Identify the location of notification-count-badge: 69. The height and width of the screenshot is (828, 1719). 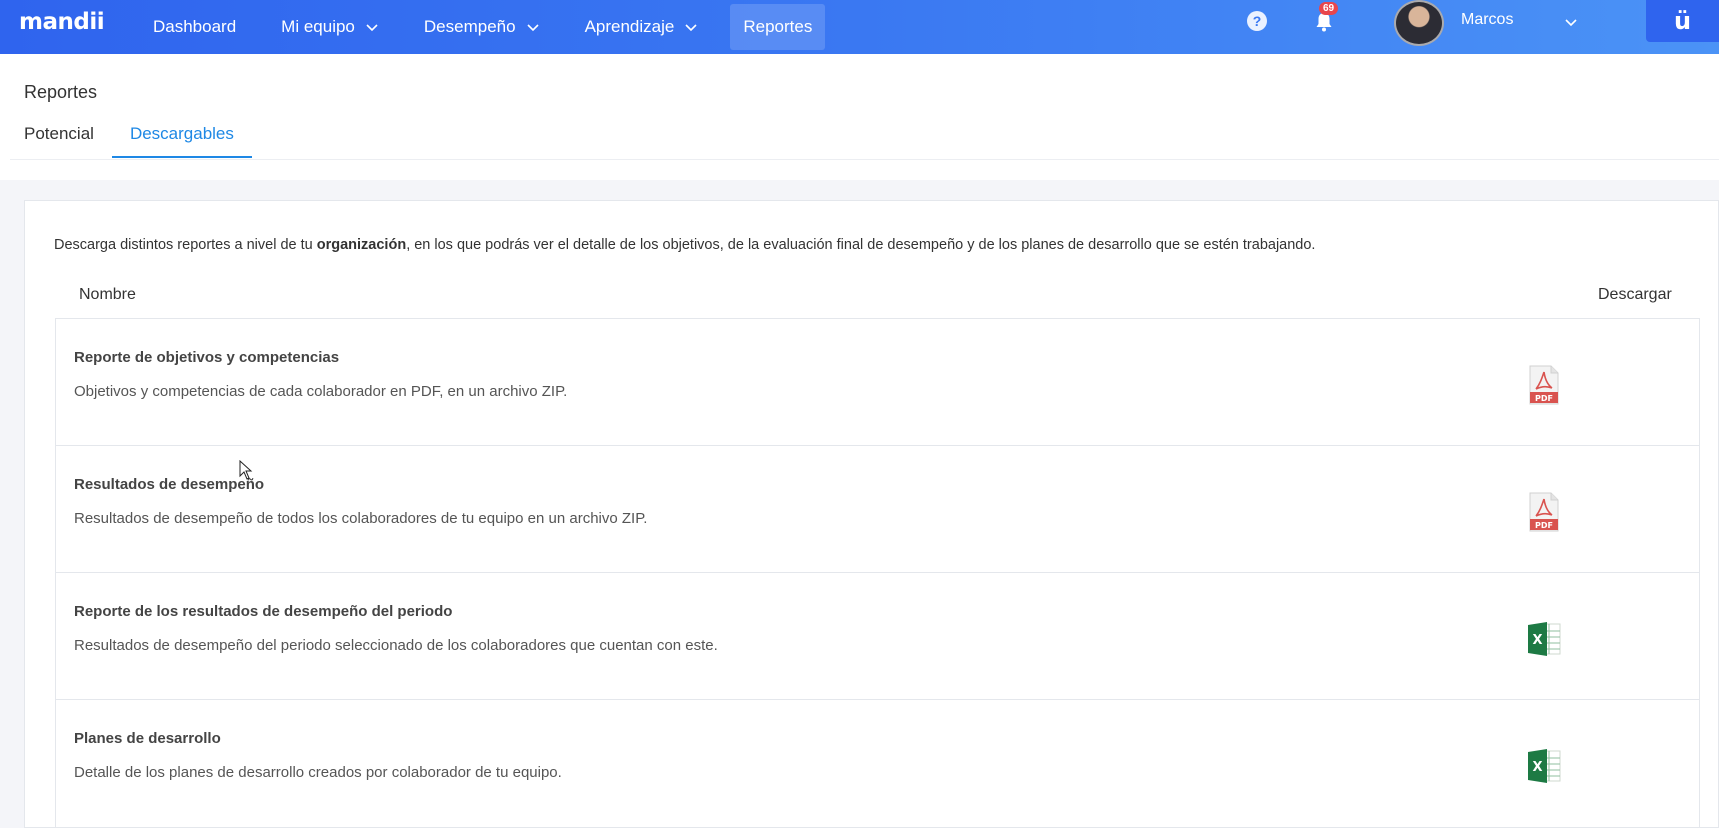
(1329, 8).